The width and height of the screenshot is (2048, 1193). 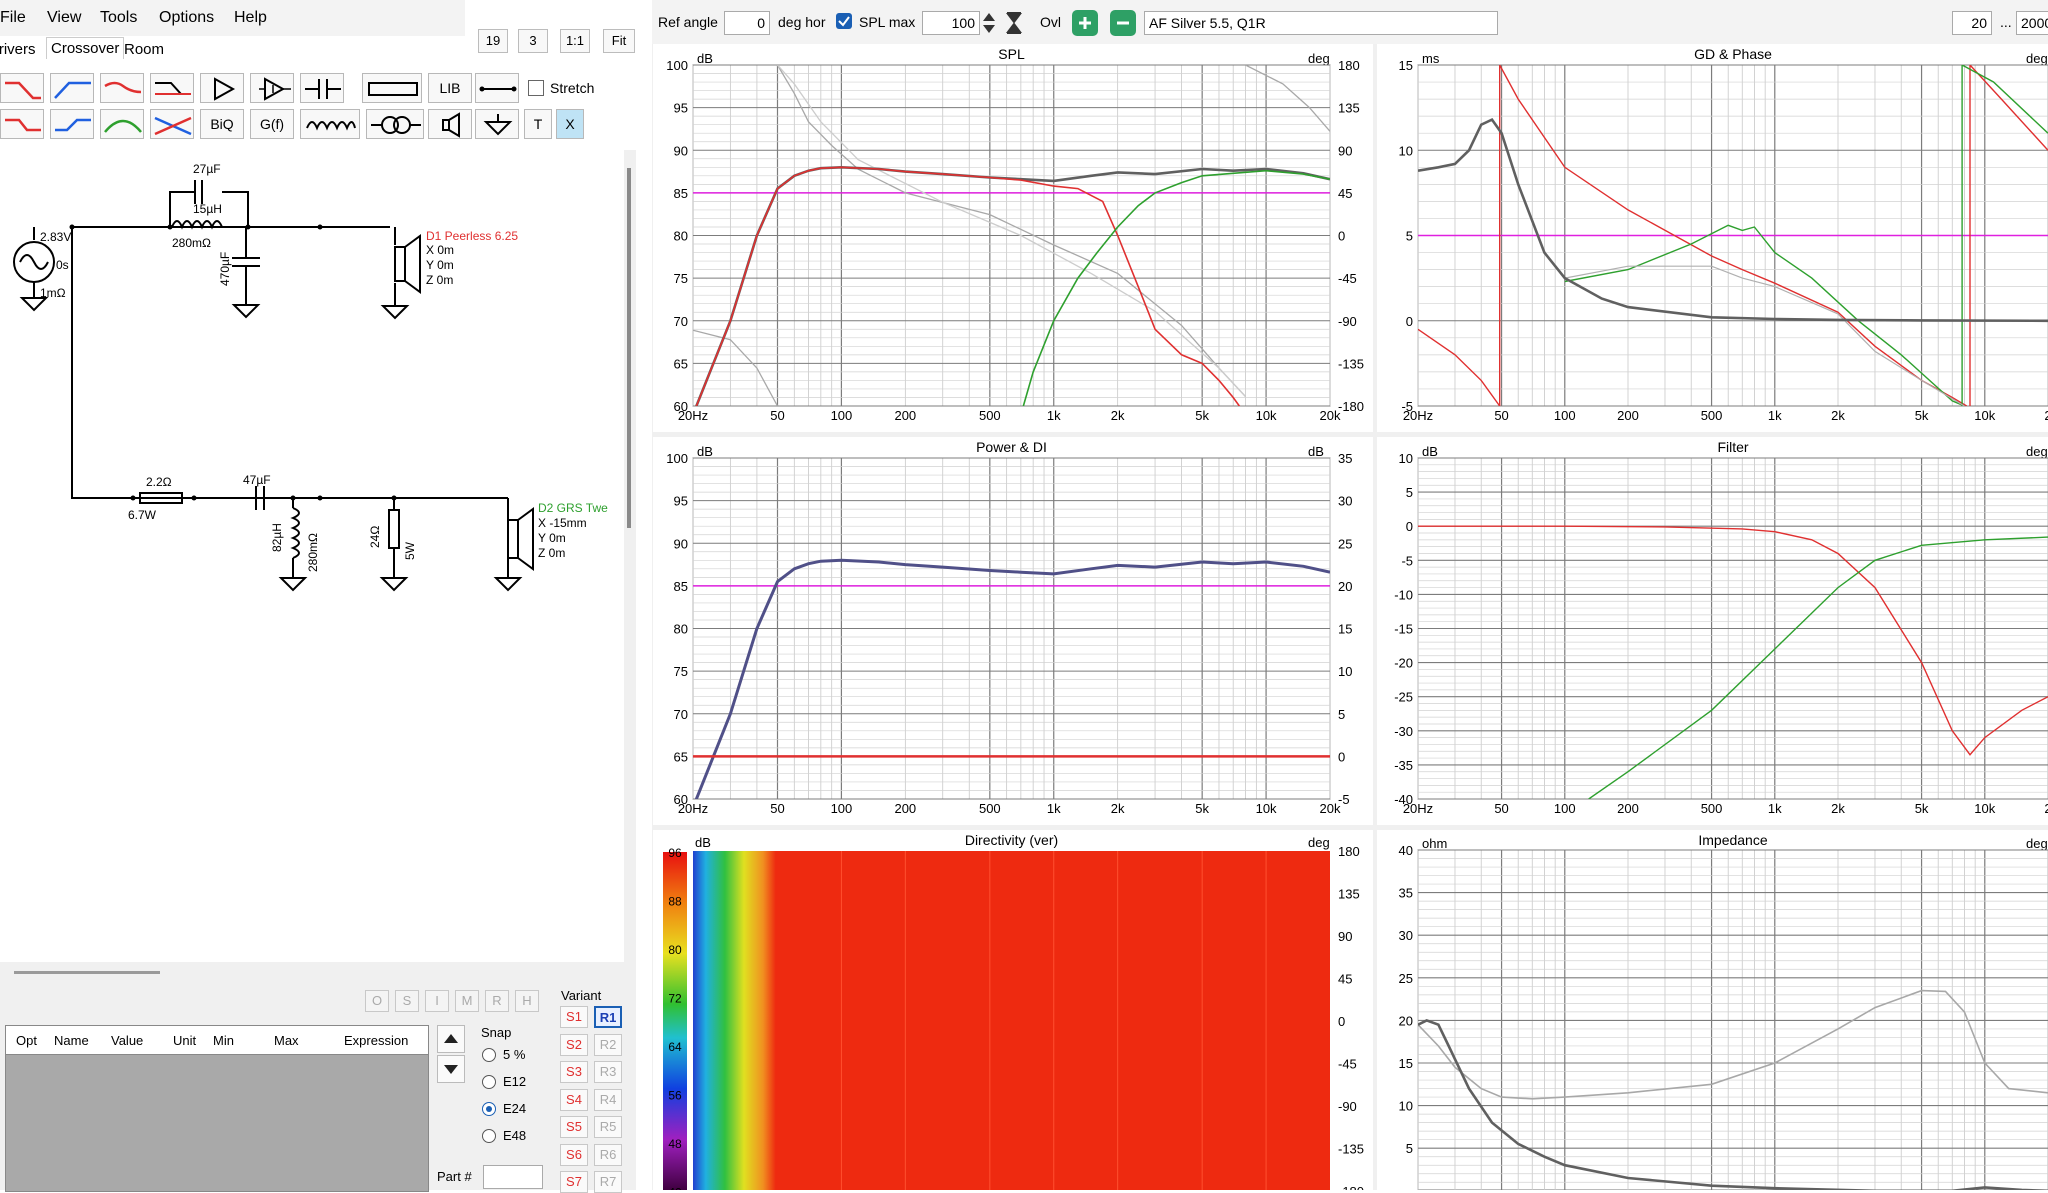 What do you see at coordinates (677, 458) in the screenshot?
I see `power-di-chart-ytick: 100` at bounding box center [677, 458].